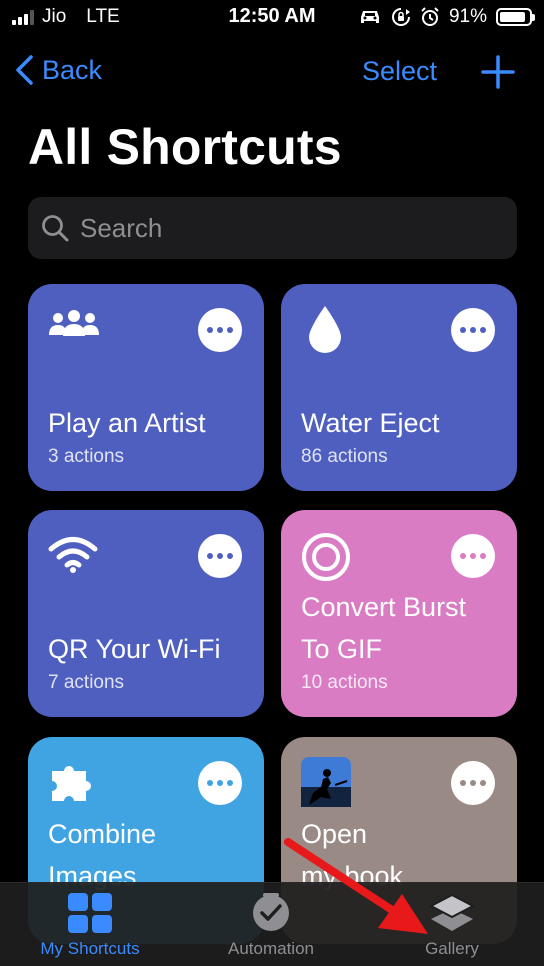 This screenshot has height=966, width=544. What do you see at coordinates (446, 17) in the screenshot?
I see `status-right: 91%` at bounding box center [446, 17].